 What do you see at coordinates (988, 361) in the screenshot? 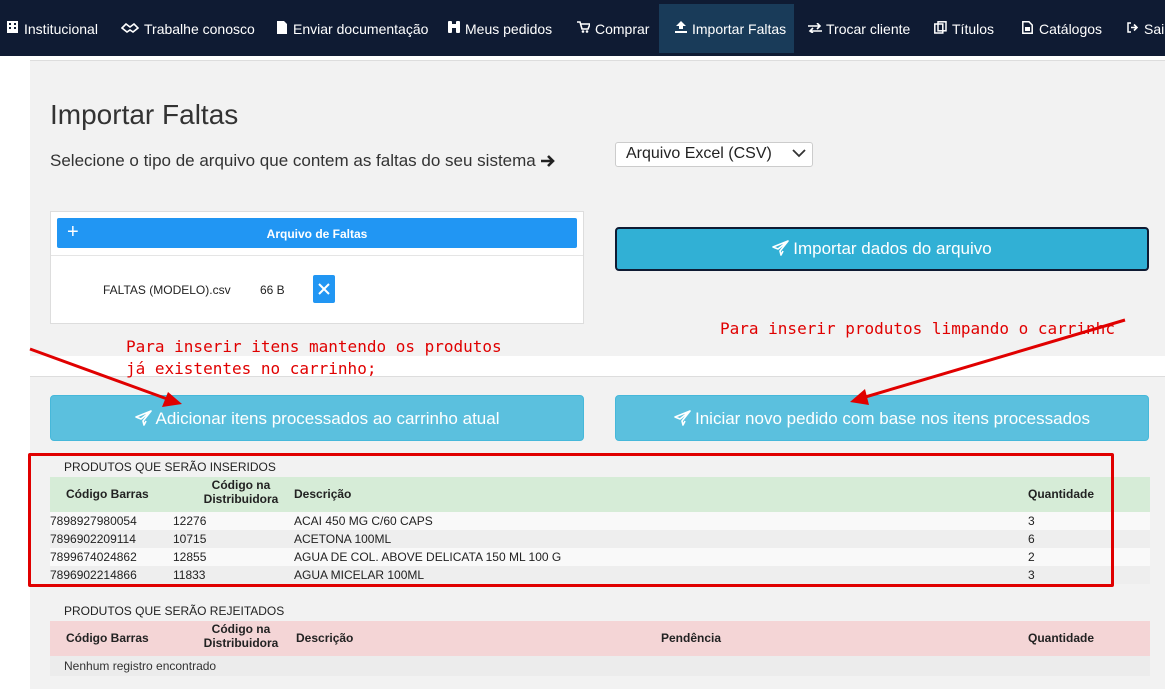
I see `arrow-right` at bounding box center [988, 361].